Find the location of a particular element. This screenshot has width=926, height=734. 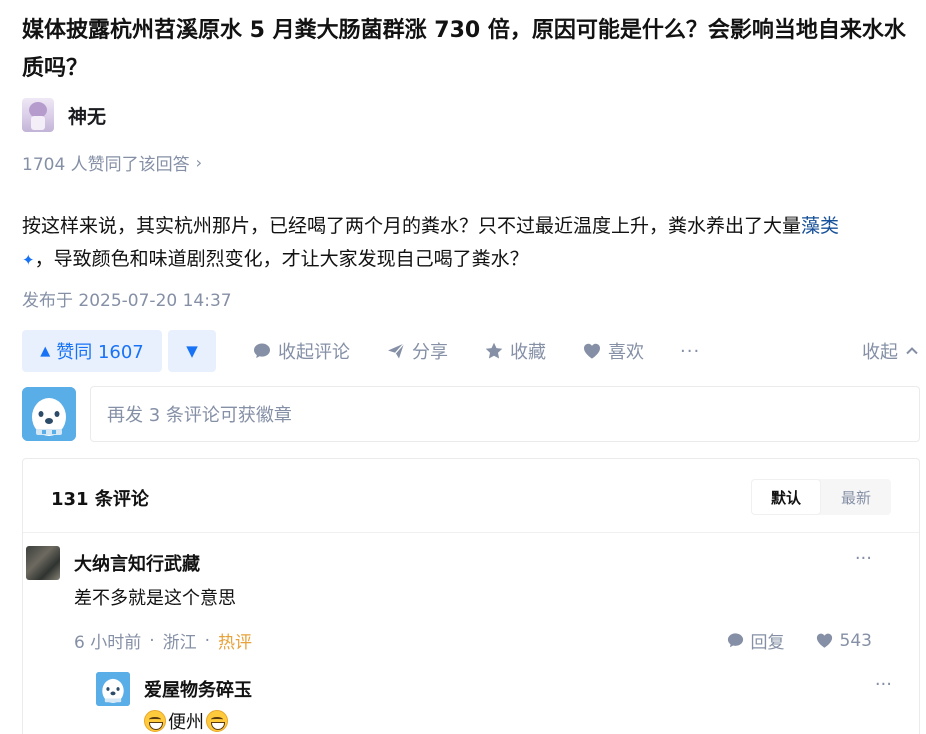

replier-avatar is located at coordinates (113, 689).